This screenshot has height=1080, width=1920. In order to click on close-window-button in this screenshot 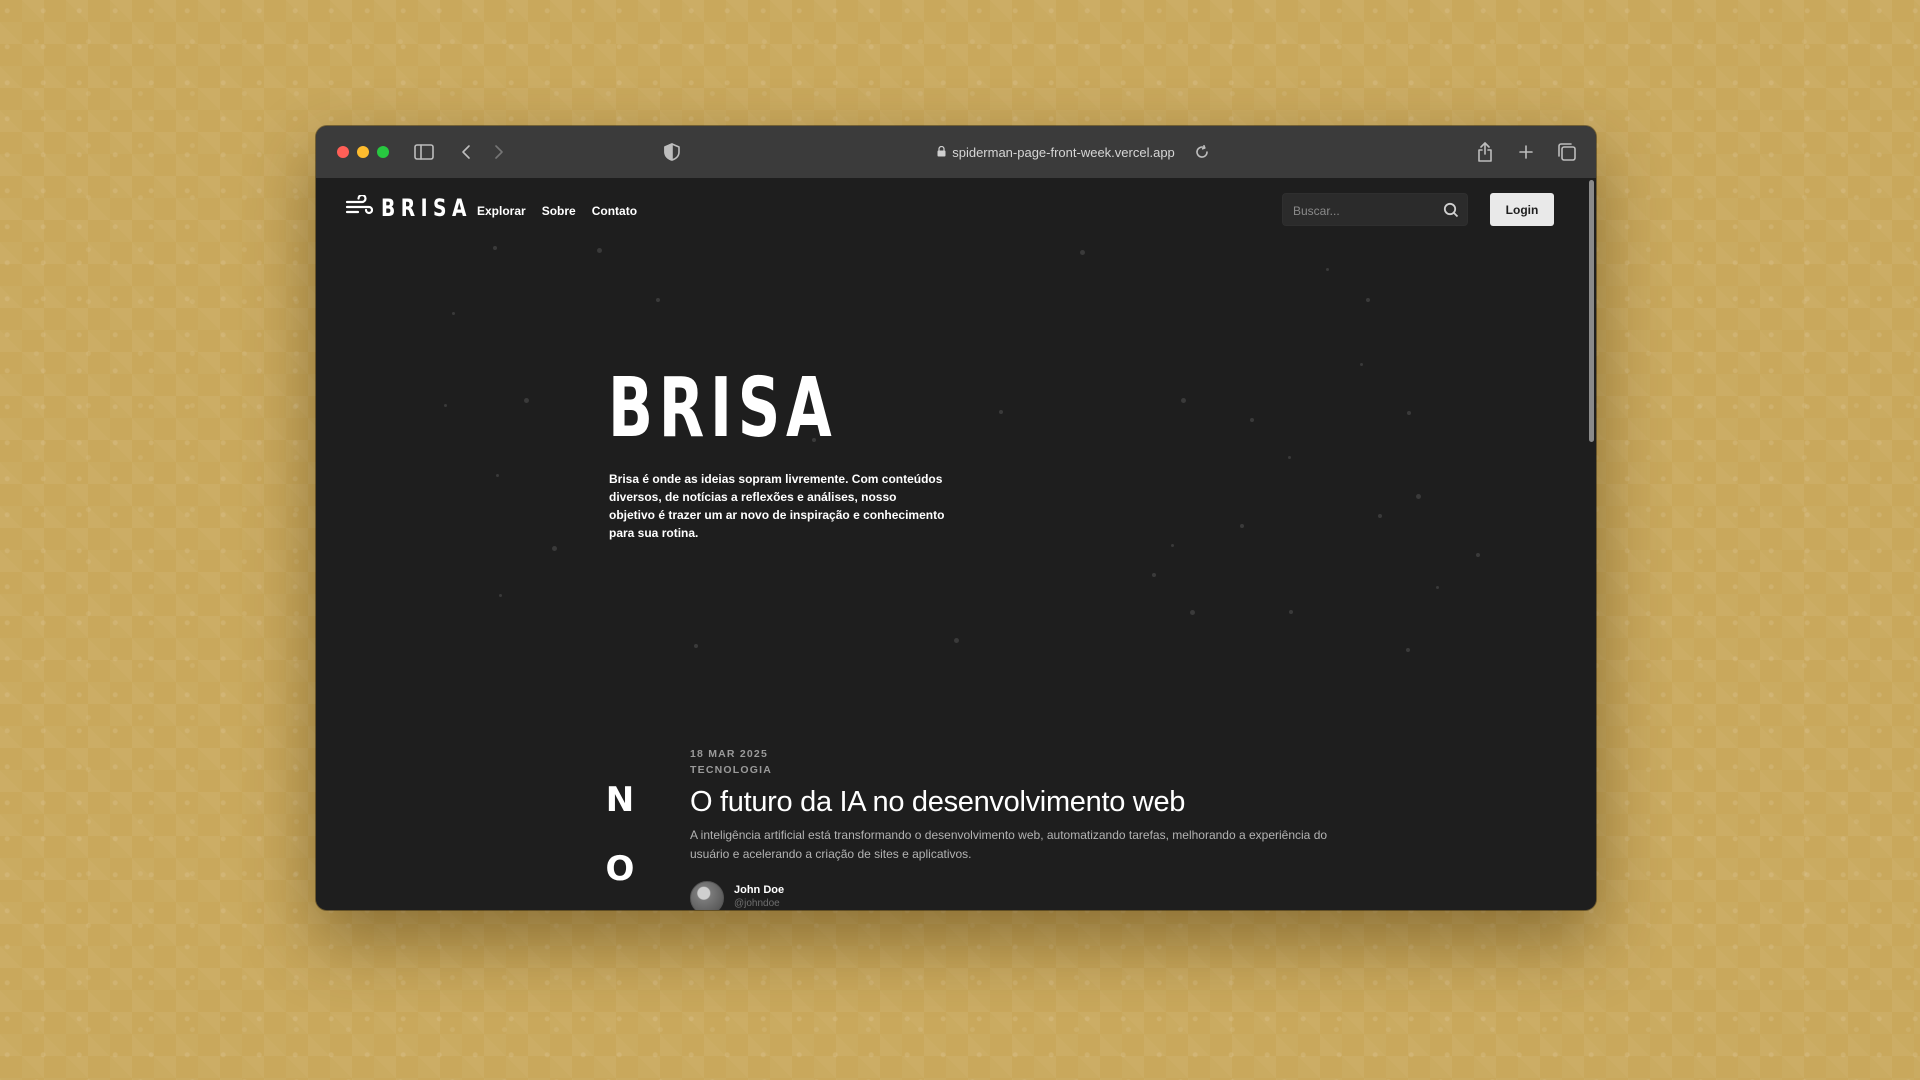, I will do `click(343, 152)`.